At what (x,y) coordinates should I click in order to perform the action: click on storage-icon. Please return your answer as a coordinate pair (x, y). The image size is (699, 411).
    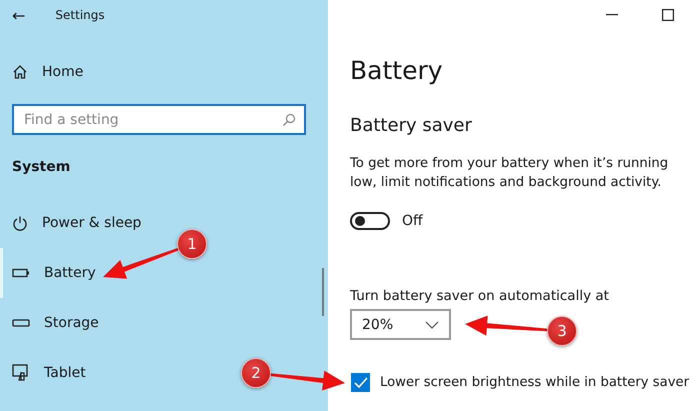
    Looking at the image, I should click on (21, 323).